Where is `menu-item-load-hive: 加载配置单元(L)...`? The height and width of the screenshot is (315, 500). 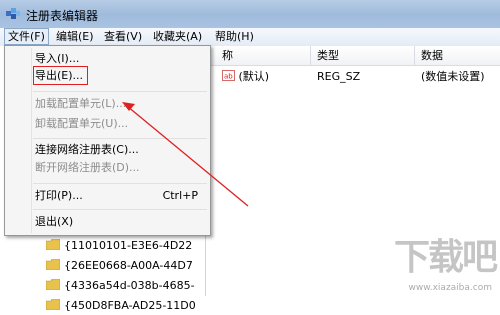 menu-item-load-hive: 加载配置单元(L)... is located at coordinates (81, 103).